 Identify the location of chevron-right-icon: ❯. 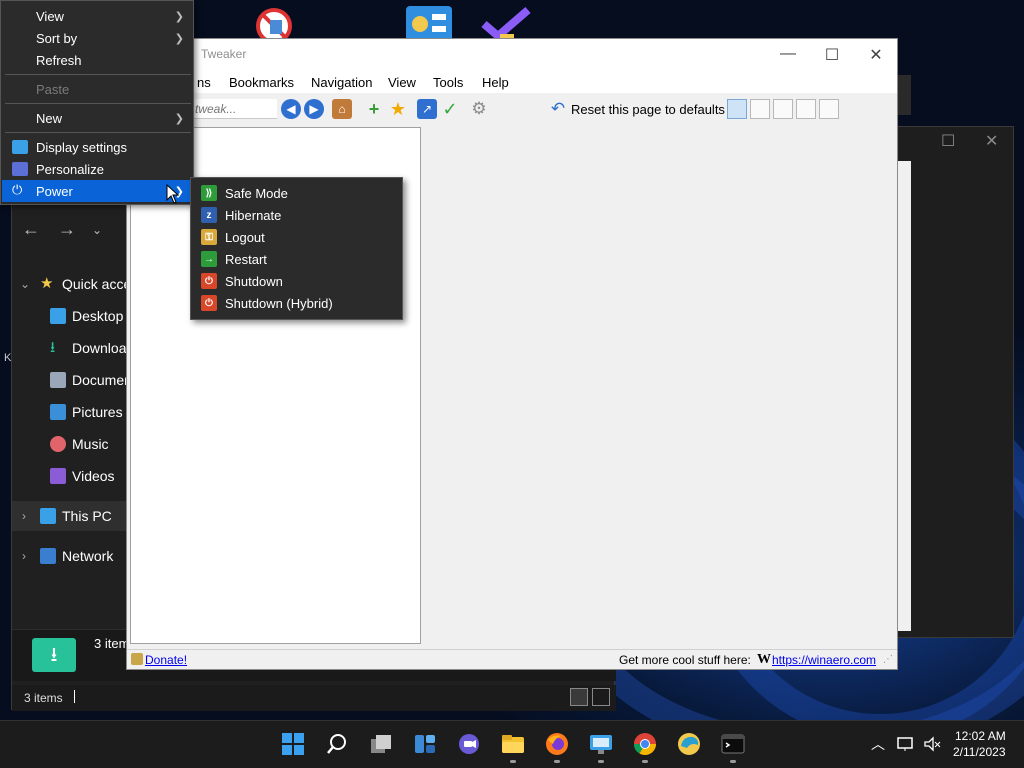
(179, 16).